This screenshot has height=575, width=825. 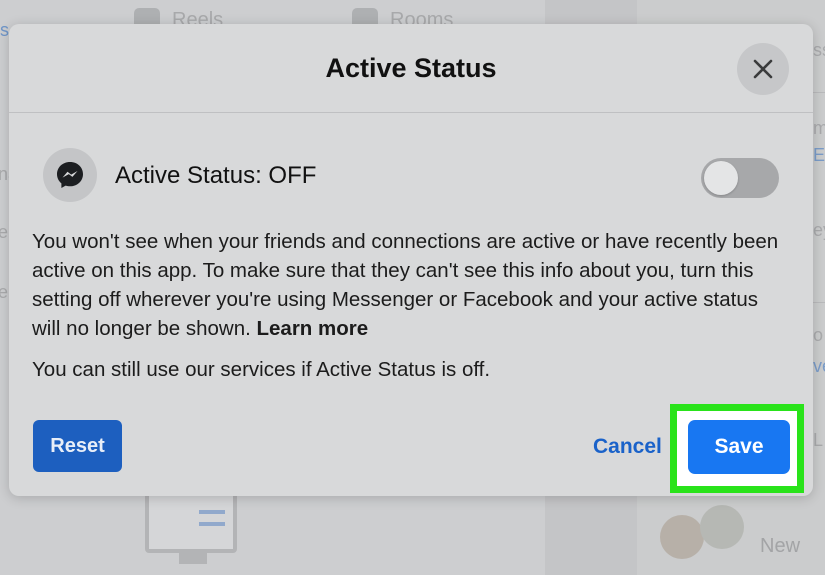 I want to click on left-edge-fragment: s, so click(x=4, y=30).